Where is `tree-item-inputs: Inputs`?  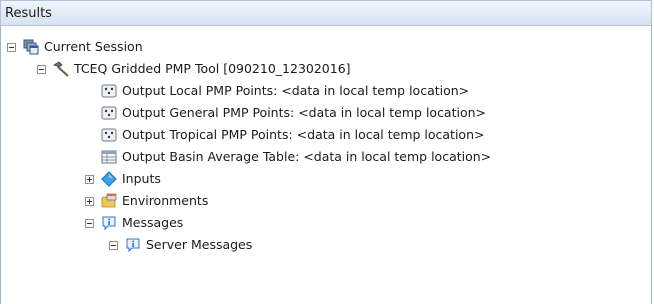
tree-item-inputs: Inputs is located at coordinates (123, 179).